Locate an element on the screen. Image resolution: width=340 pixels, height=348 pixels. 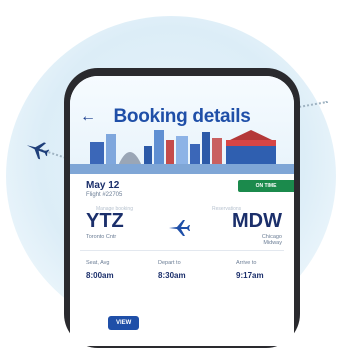
boarding-time: 8:00am is located at coordinates (100, 275).